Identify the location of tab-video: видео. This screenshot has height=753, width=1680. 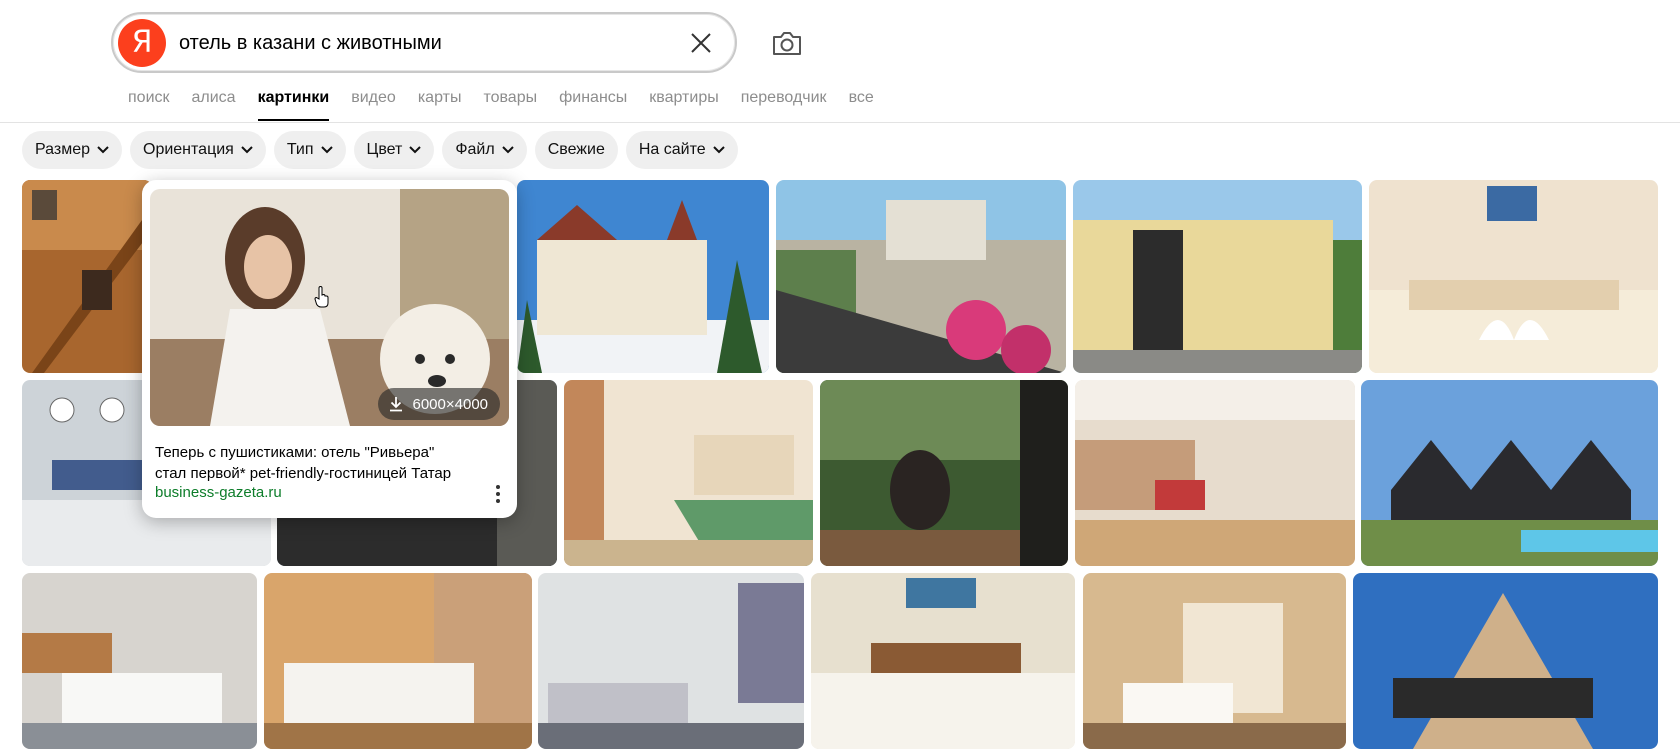
(373, 106).